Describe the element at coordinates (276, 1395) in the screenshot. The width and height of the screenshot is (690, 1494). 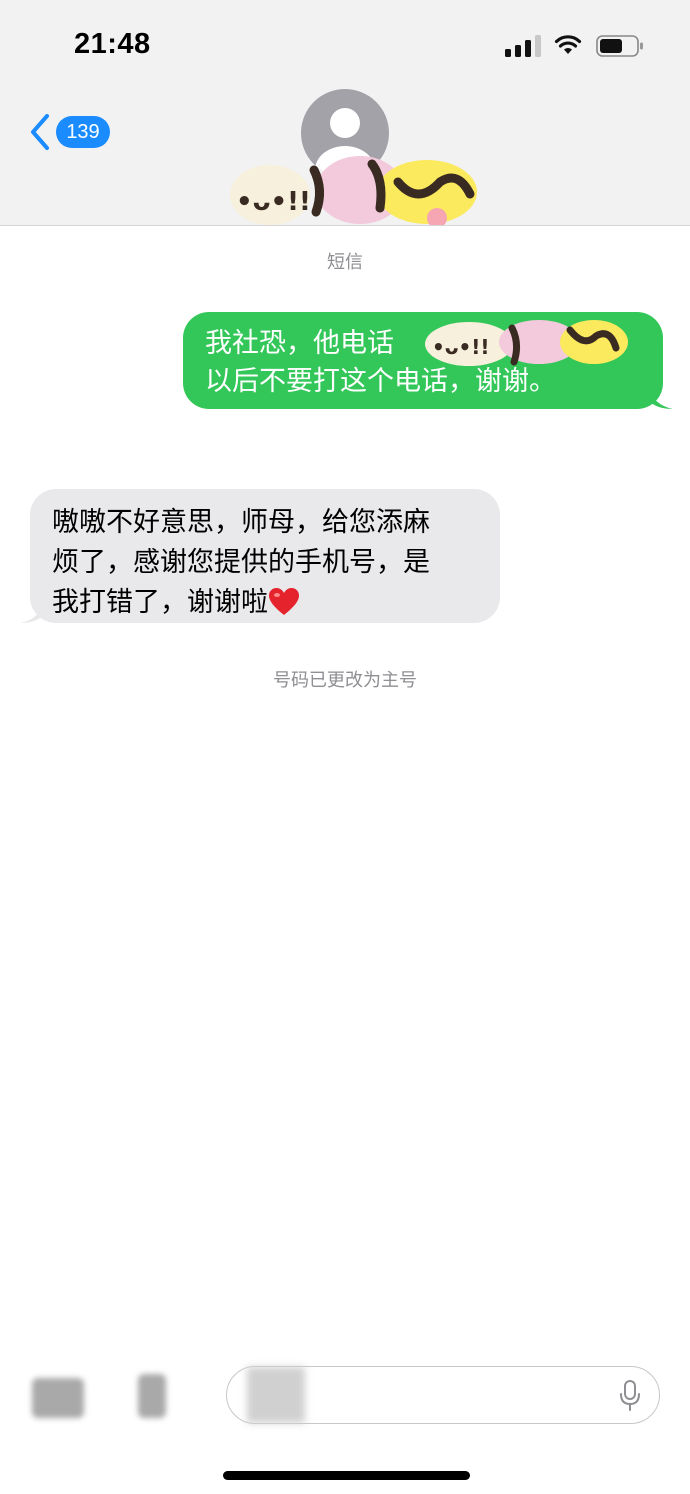
I see `input-redaction-blur` at that location.